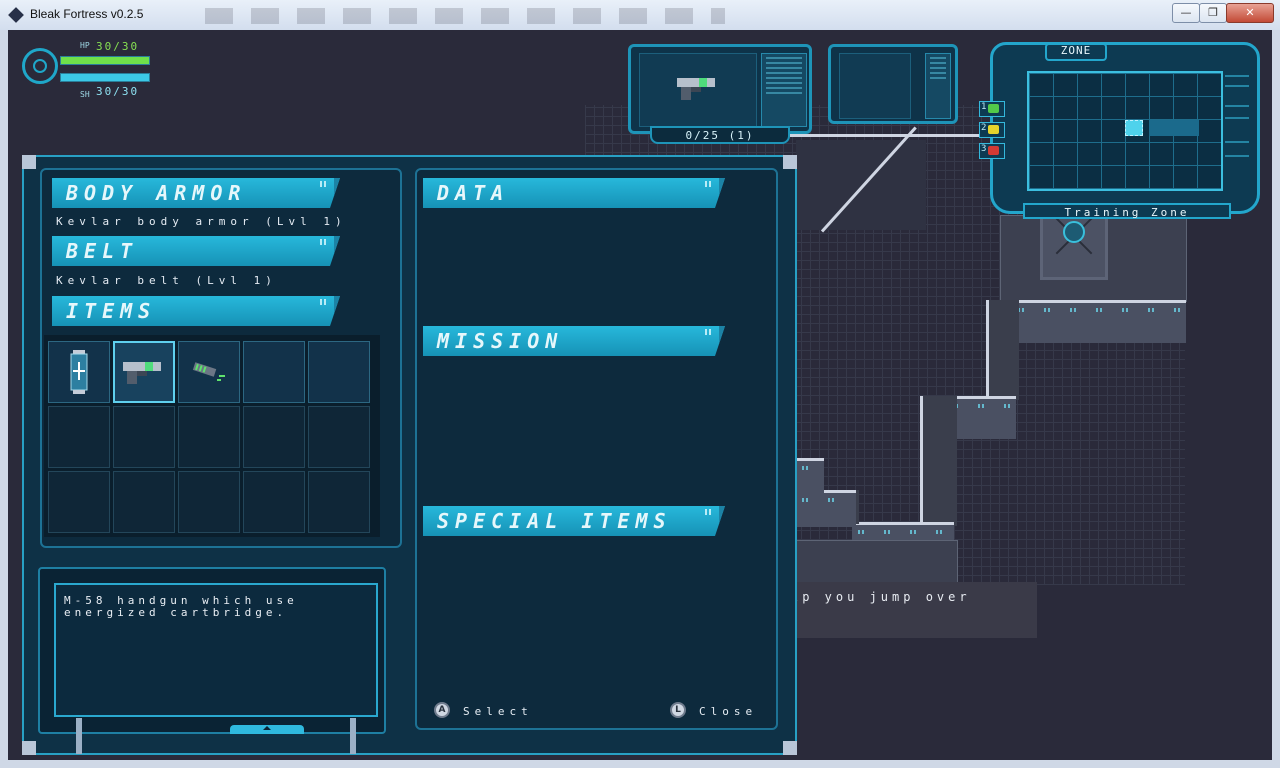 This screenshot has width=1280, height=768. Describe the element at coordinates (678, 710) in the screenshot. I see `l-button-icon: L` at that location.